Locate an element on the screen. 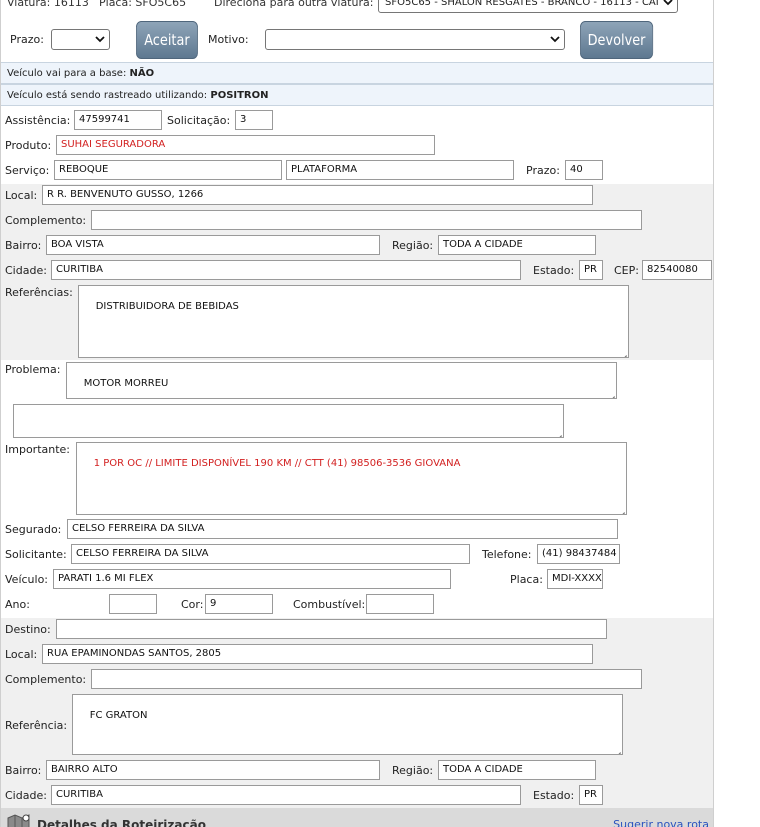 This screenshot has width=760, height=827. estado-field: PR is located at coordinates (591, 270).